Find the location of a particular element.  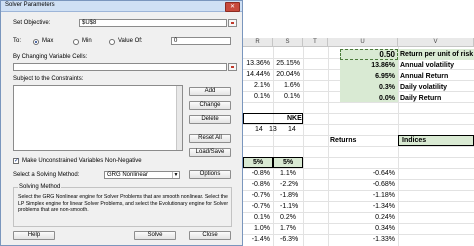

summary-label-annual-volatility: Annual volatility is located at coordinates (437, 65).